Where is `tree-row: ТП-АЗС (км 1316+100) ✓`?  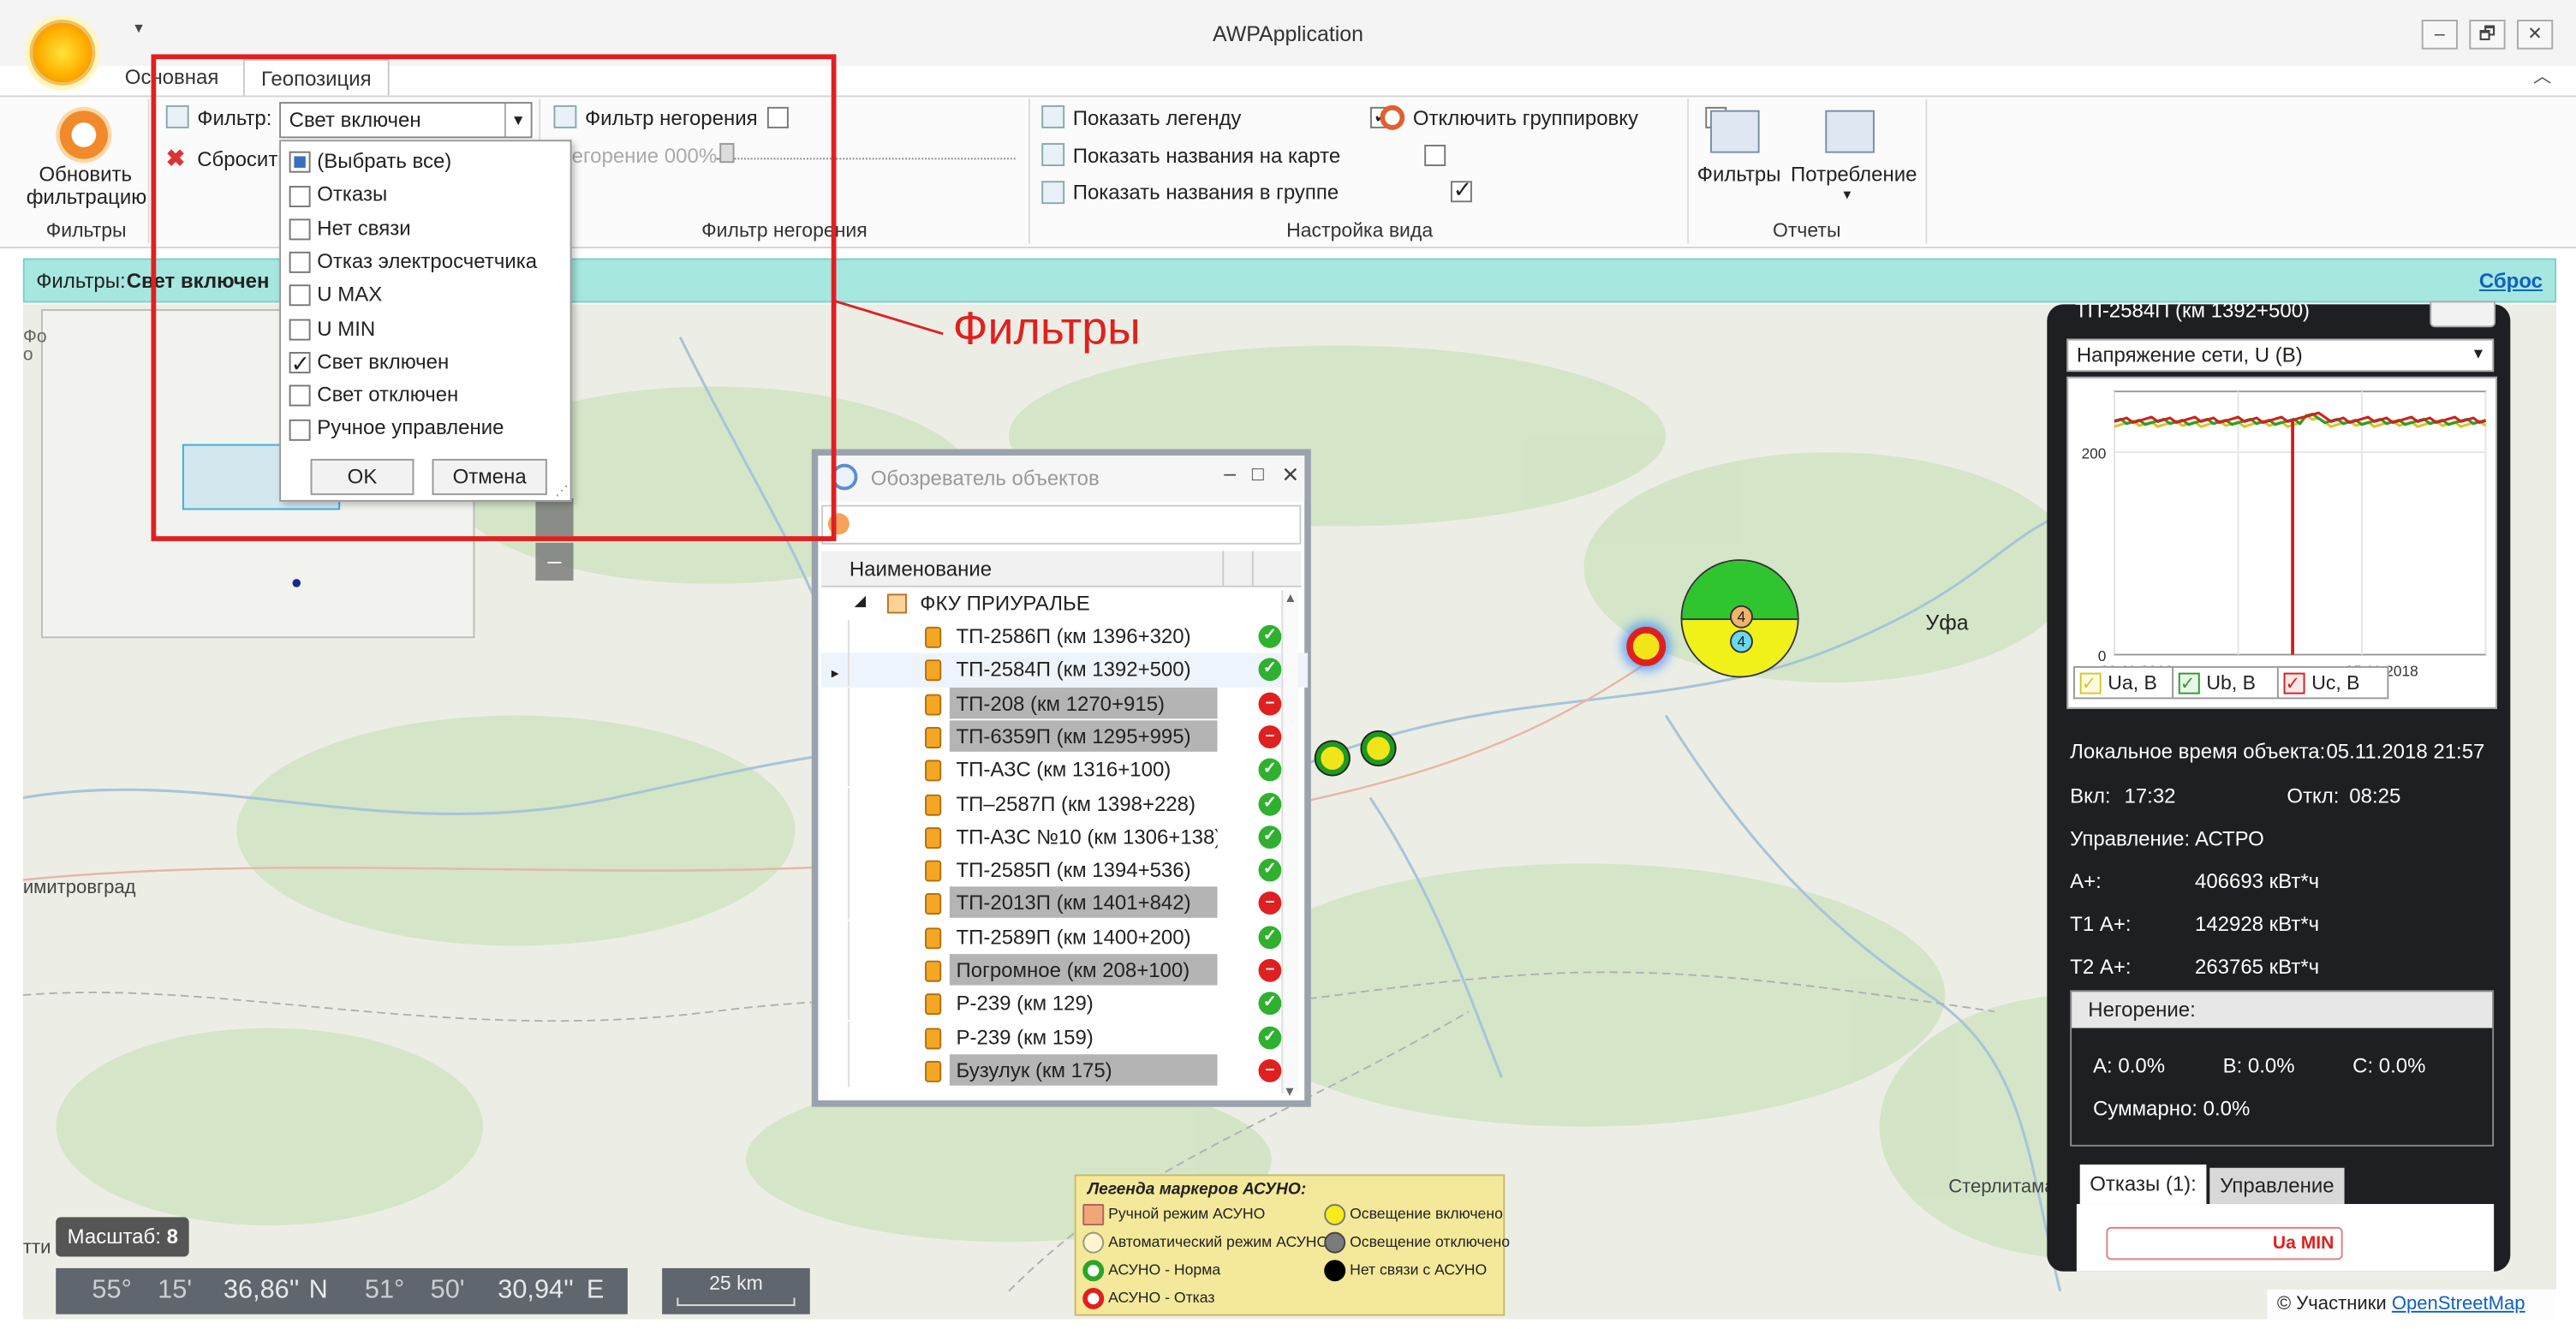
tree-row: ТП-АЗС (км 1316+100) ✓ is located at coordinates (1064, 770).